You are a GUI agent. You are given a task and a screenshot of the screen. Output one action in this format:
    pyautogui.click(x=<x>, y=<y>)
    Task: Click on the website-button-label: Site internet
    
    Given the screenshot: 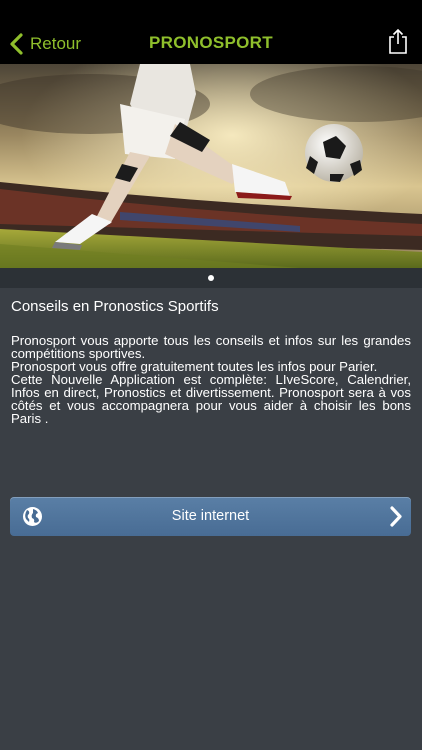 What is the action you would take?
    pyautogui.click(x=210, y=516)
    